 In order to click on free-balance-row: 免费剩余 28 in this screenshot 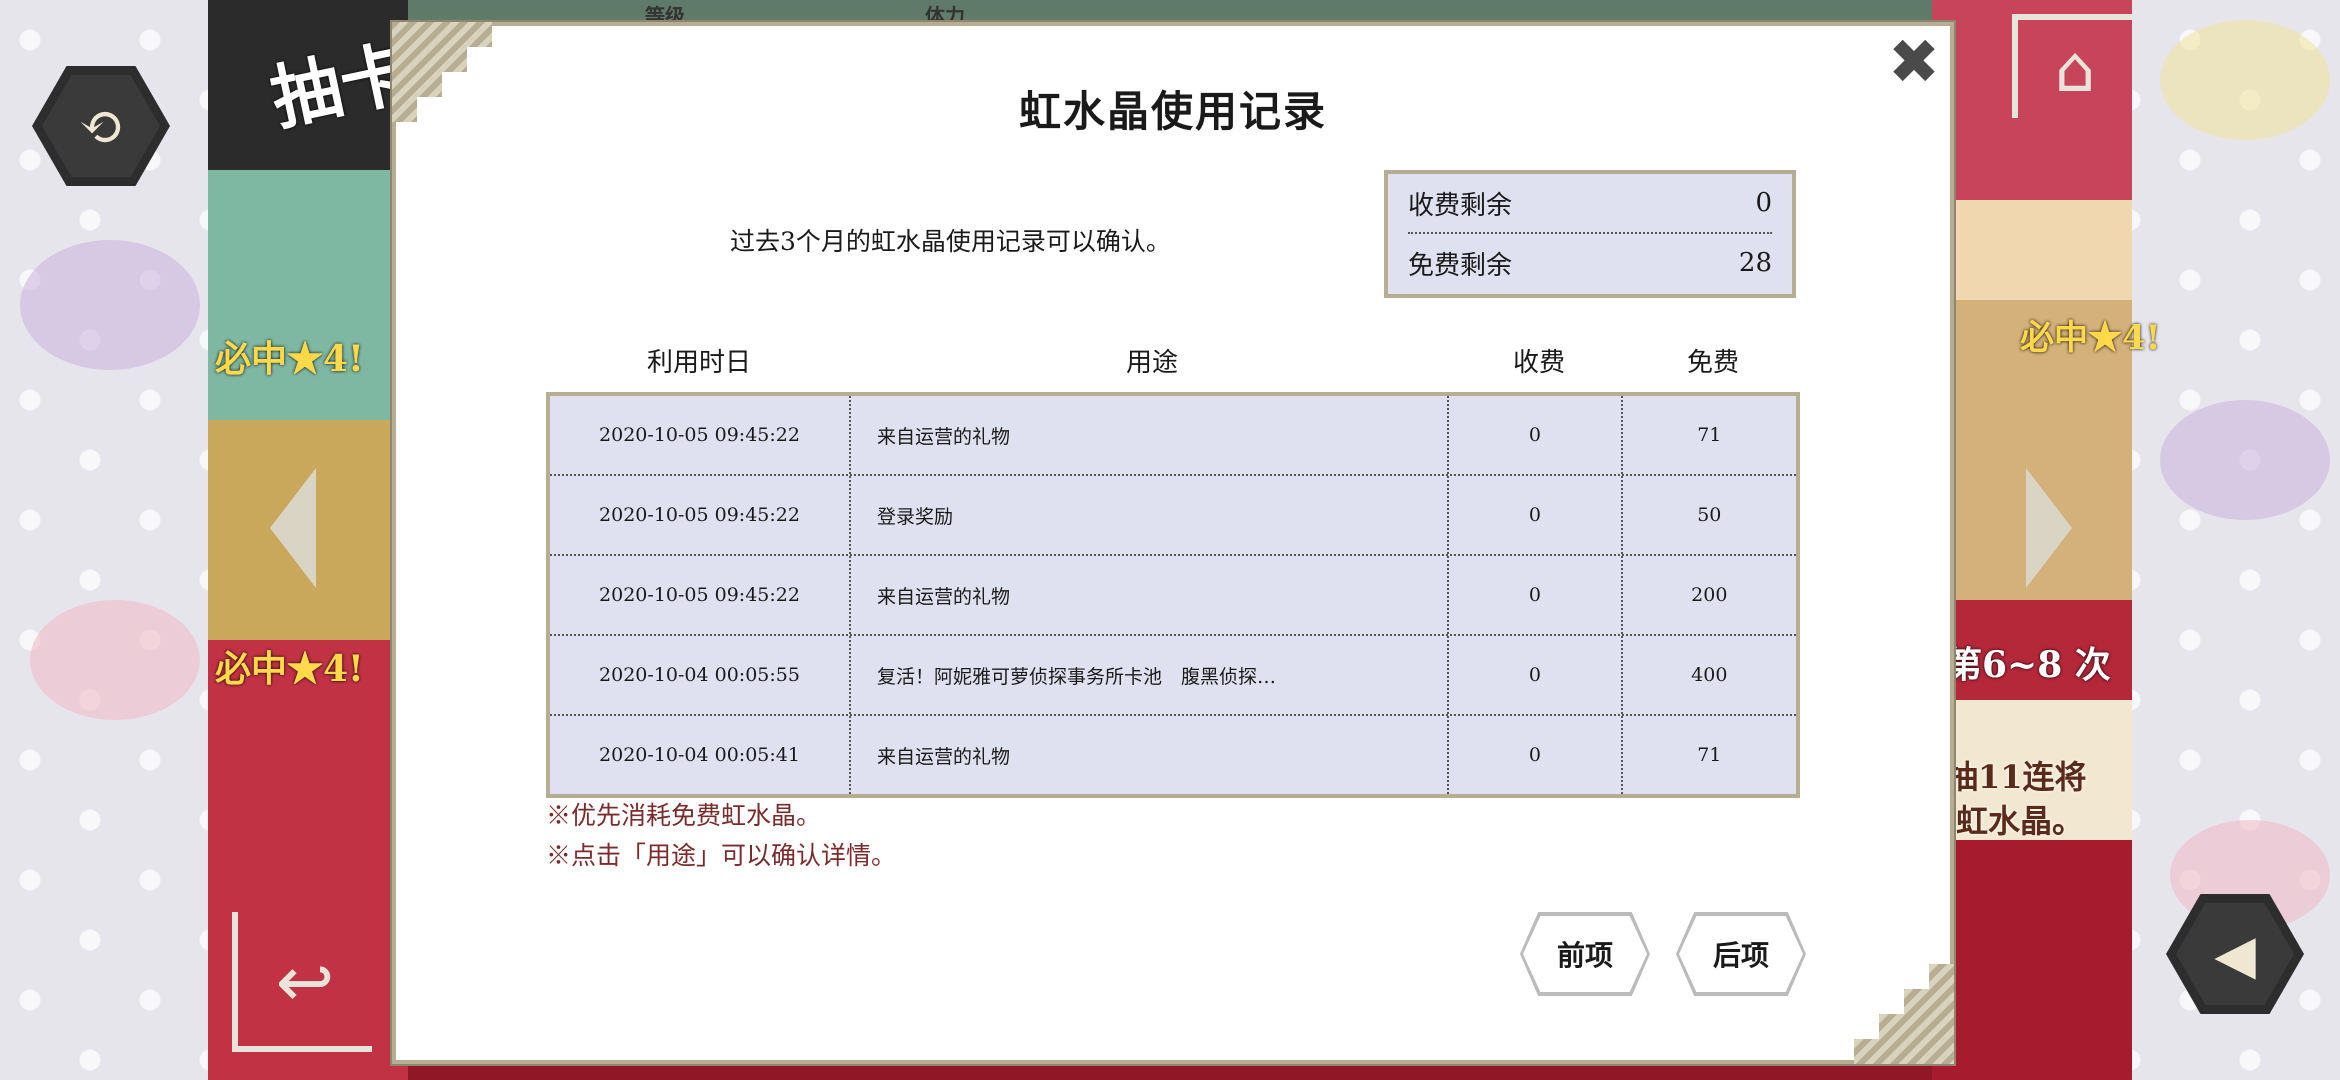, I will do `click(1590, 263)`.